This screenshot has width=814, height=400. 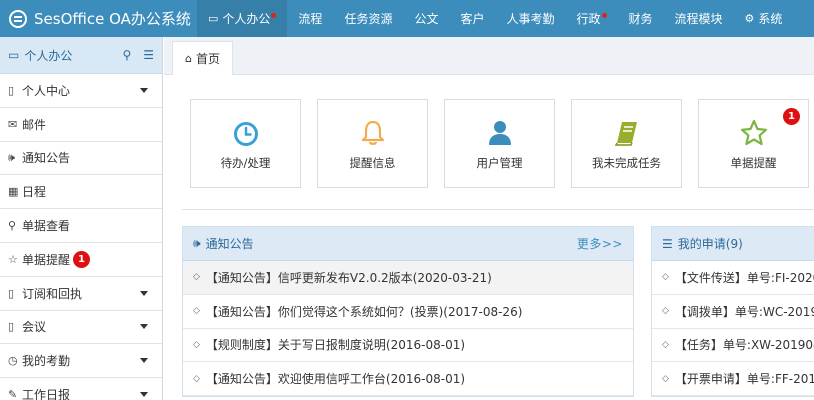 I want to click on nav-label: 人事考勤, so click(x=530, y=19).